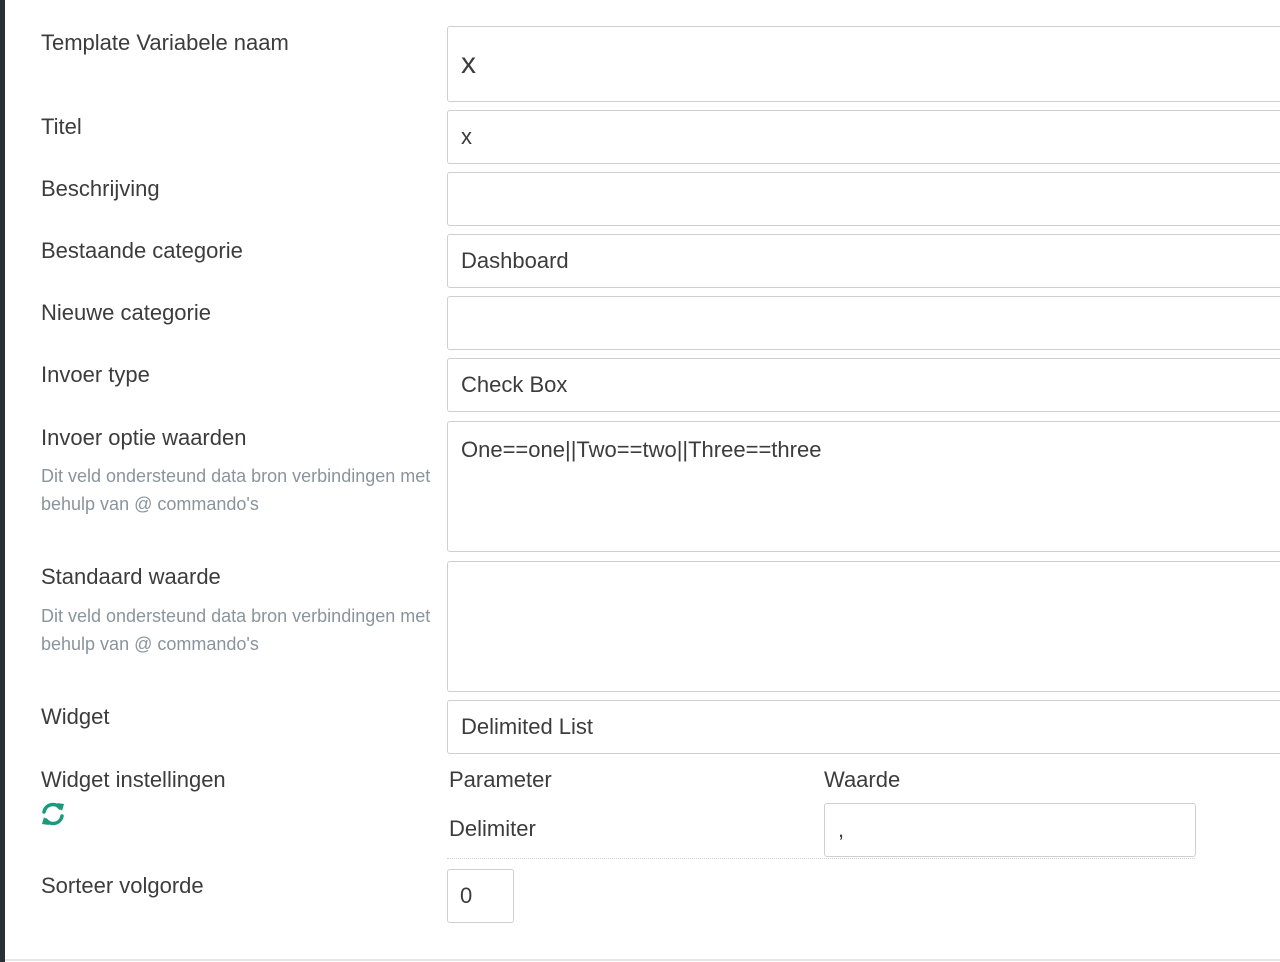  Describe the element at coordinates (863, 385) in the screenshot. I see `input-type-select` at that location.